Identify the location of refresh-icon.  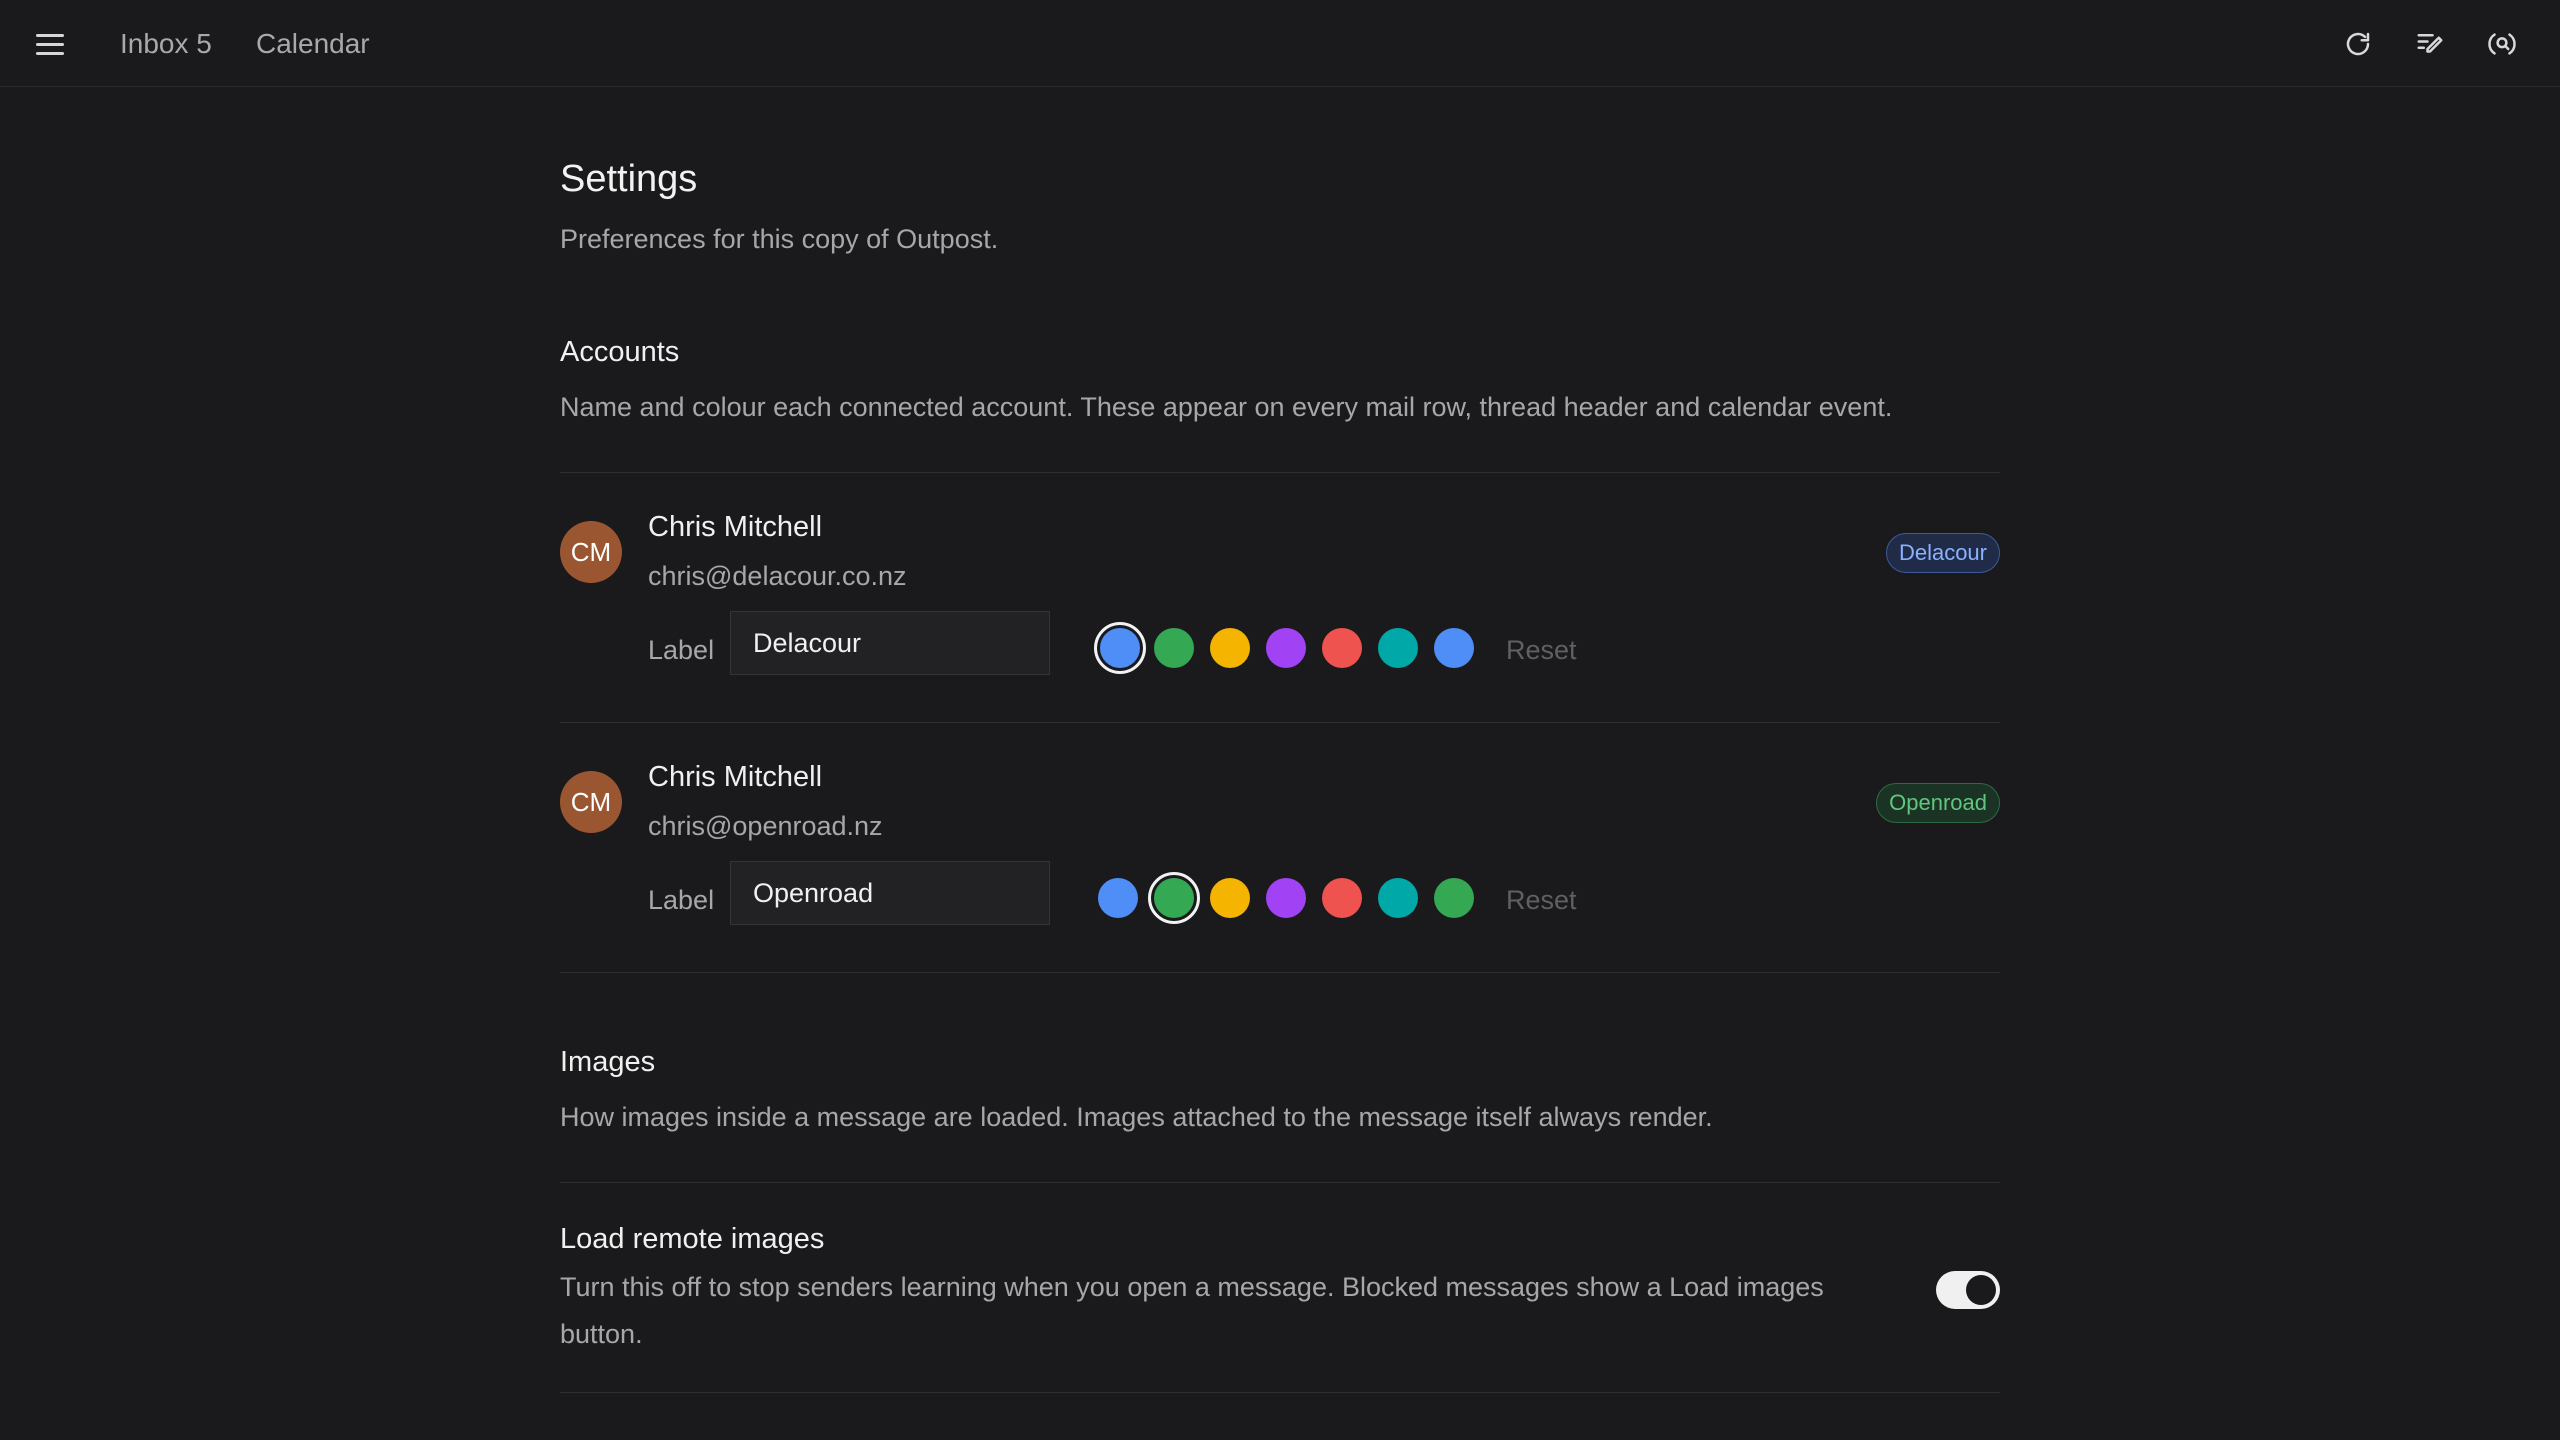
(2358, 44).